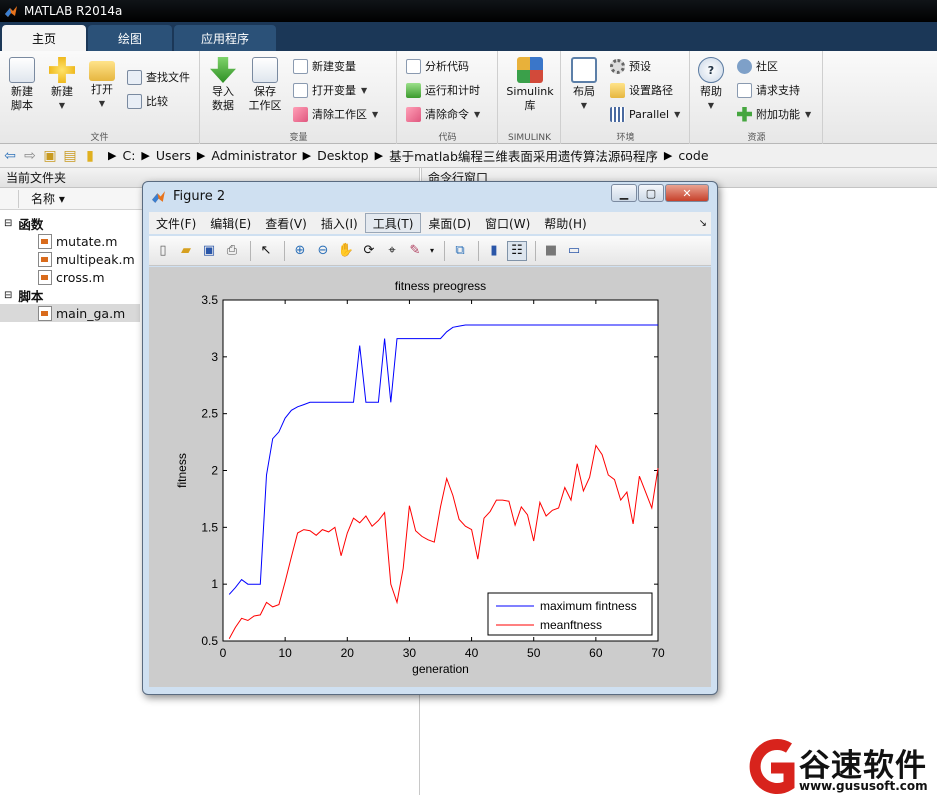  I want to click on open-dropdown-icon: ▼, so click(102, 103).